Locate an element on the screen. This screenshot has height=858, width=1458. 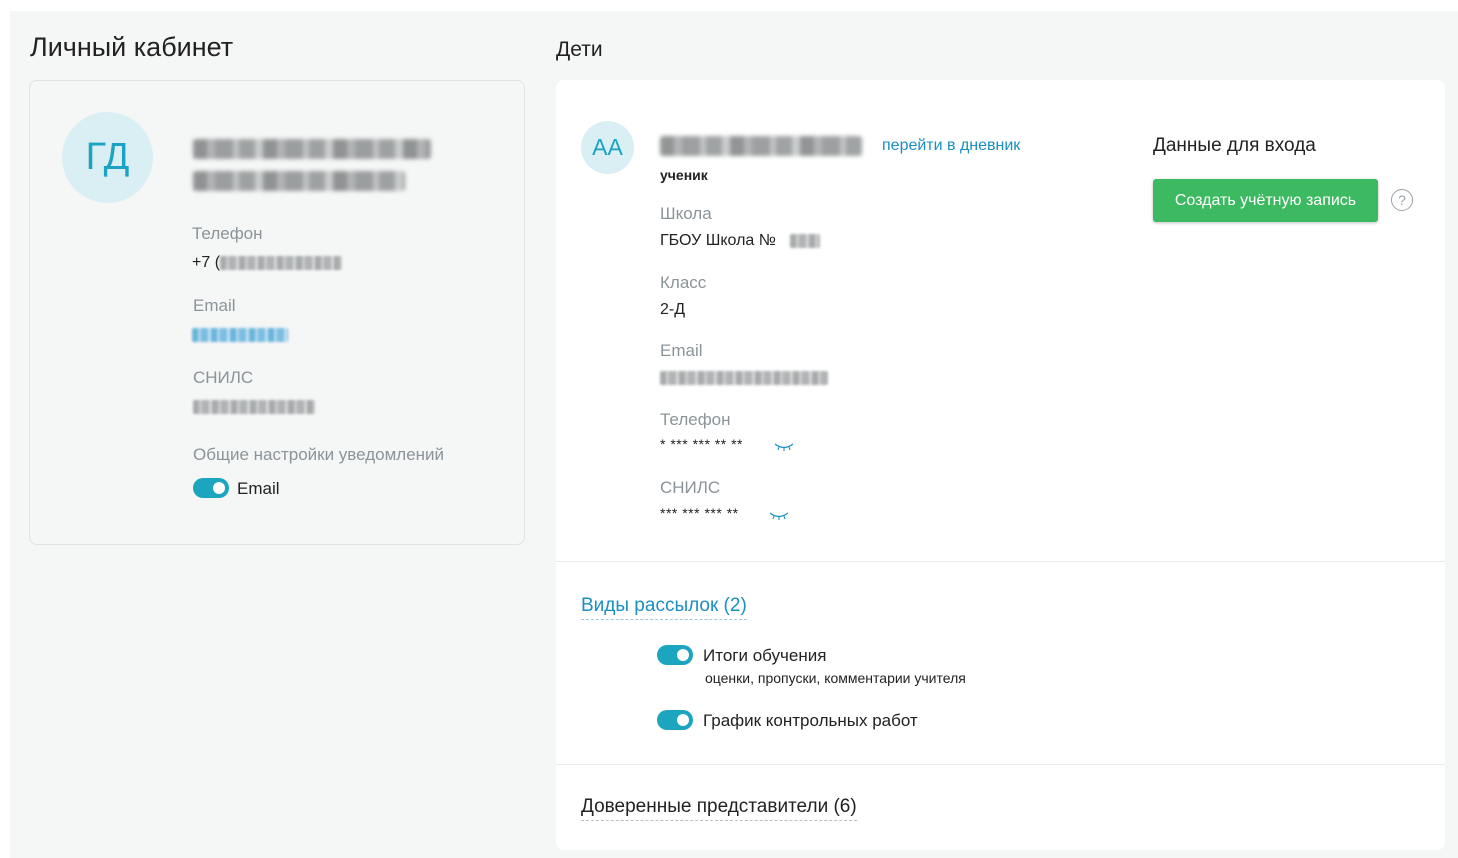
child-role: ученик is located at coordinates (684, 175).